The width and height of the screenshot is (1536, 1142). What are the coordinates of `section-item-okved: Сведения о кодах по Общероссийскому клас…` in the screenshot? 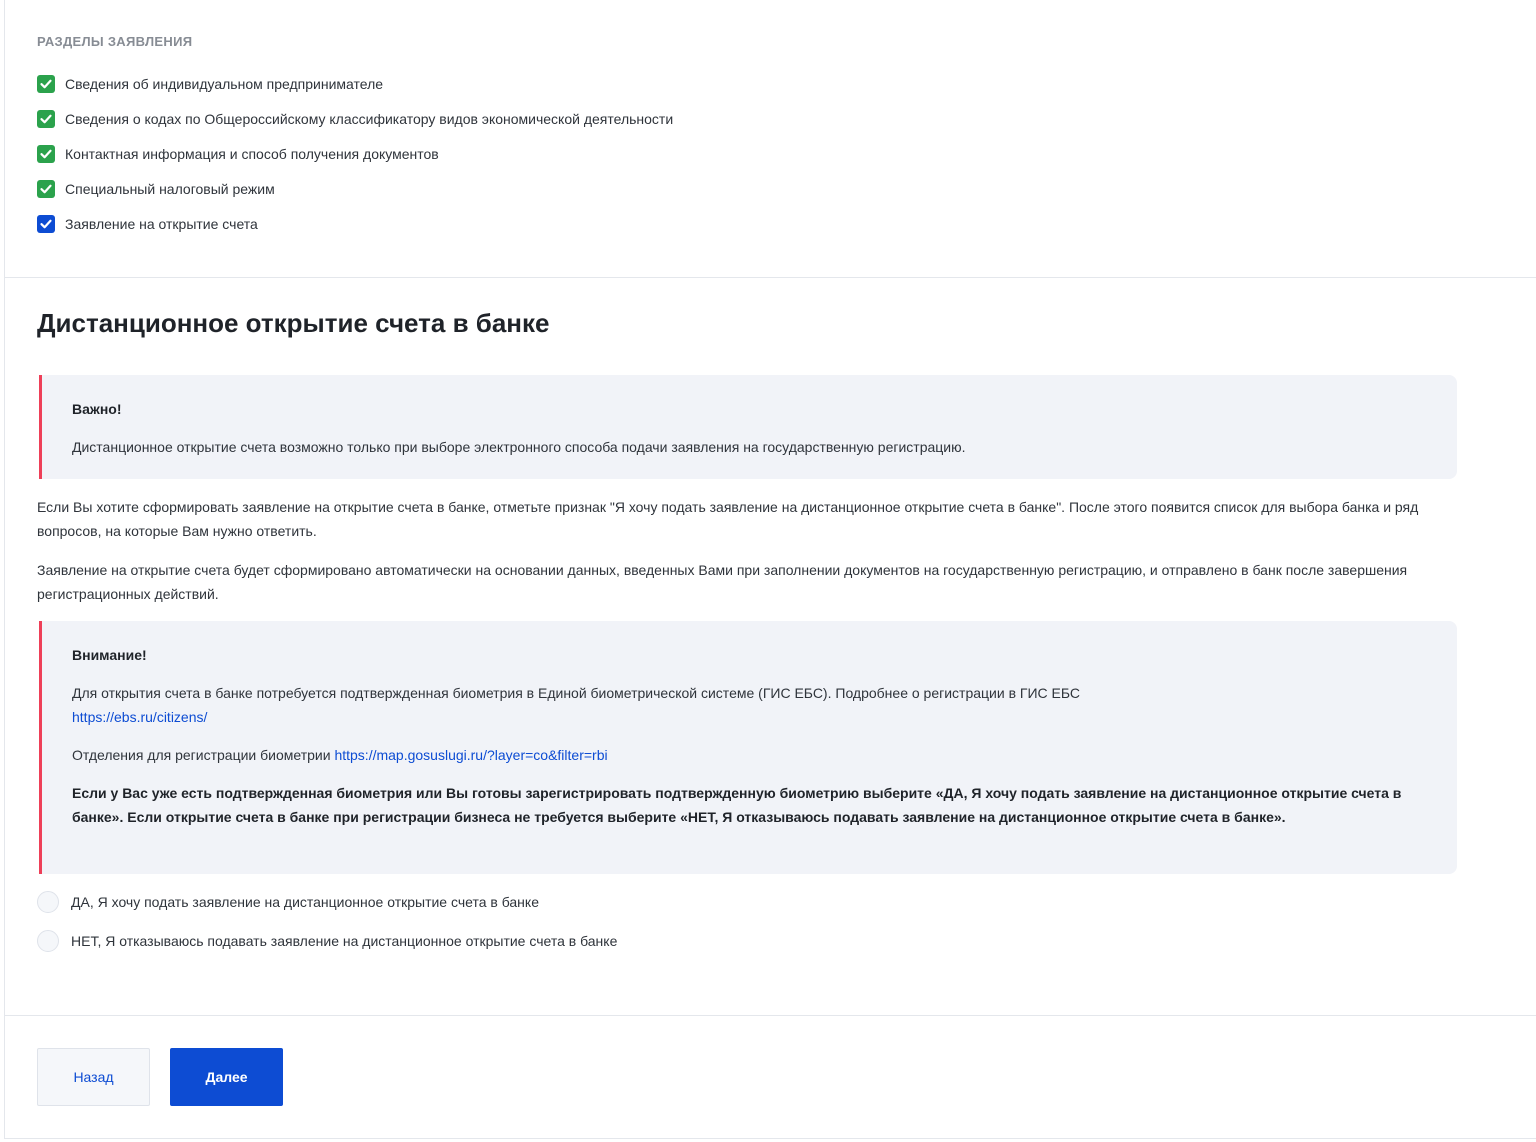 It's located at (537, 118).